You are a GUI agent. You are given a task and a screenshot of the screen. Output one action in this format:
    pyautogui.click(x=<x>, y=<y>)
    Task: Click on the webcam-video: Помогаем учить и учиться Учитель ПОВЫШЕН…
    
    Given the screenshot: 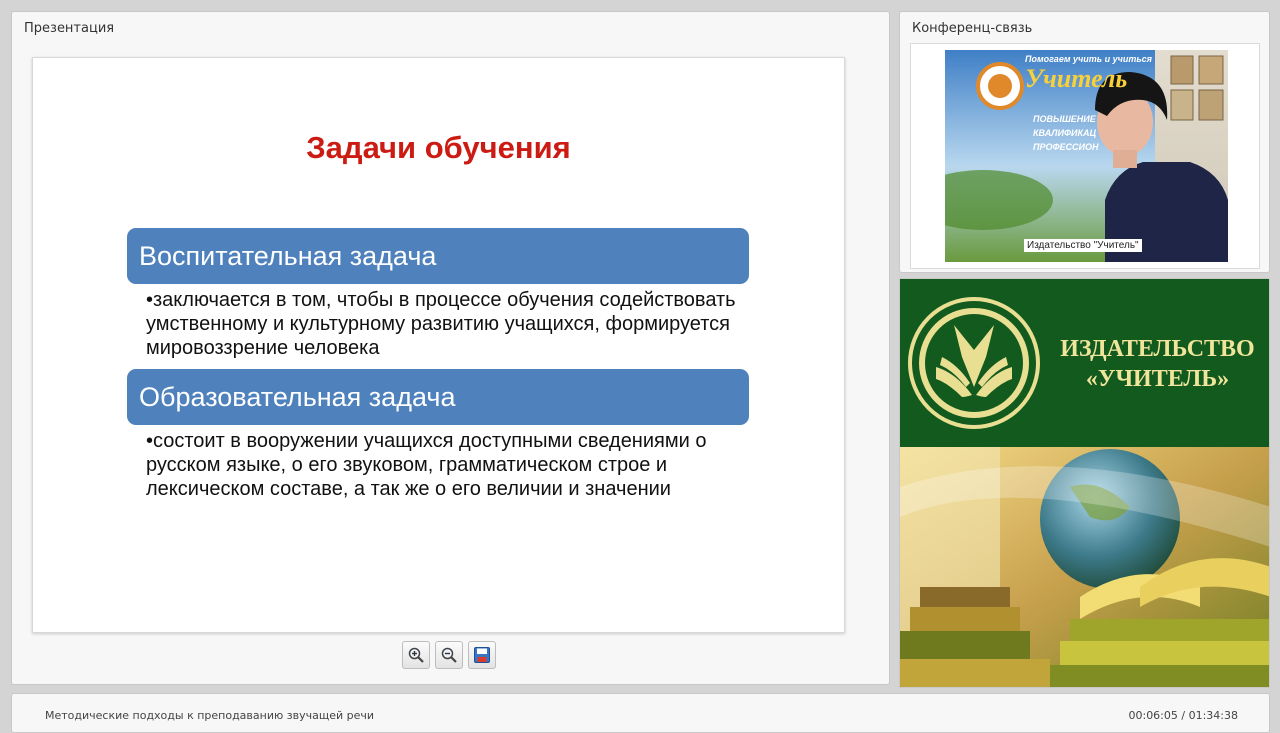 What is the action you would take?
    pyautogui.click(x=1086, y=156)
    